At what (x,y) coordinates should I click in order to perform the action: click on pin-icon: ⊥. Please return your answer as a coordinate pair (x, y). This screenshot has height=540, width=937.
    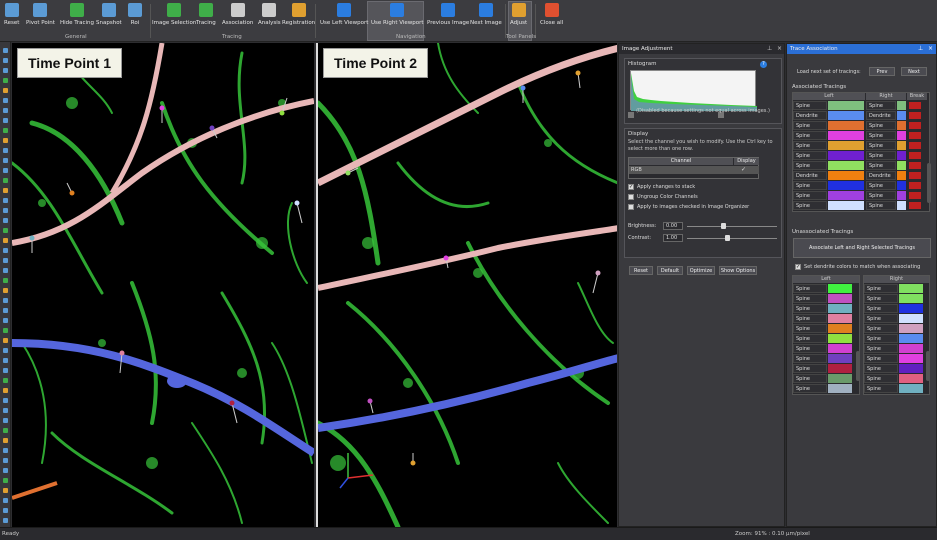
    Looking at the image, I should click on (920, 48).